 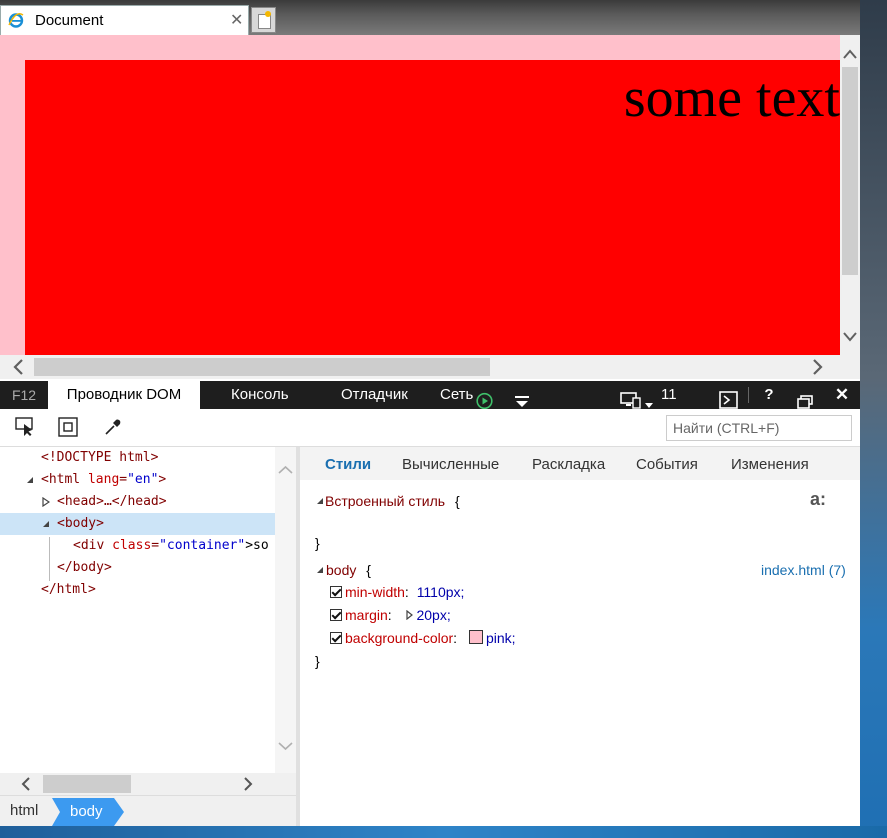 What do you see at coordinates (669, 394) in the screenshot?
I see `emulation-count: 11` at bounding box center [669, 394].